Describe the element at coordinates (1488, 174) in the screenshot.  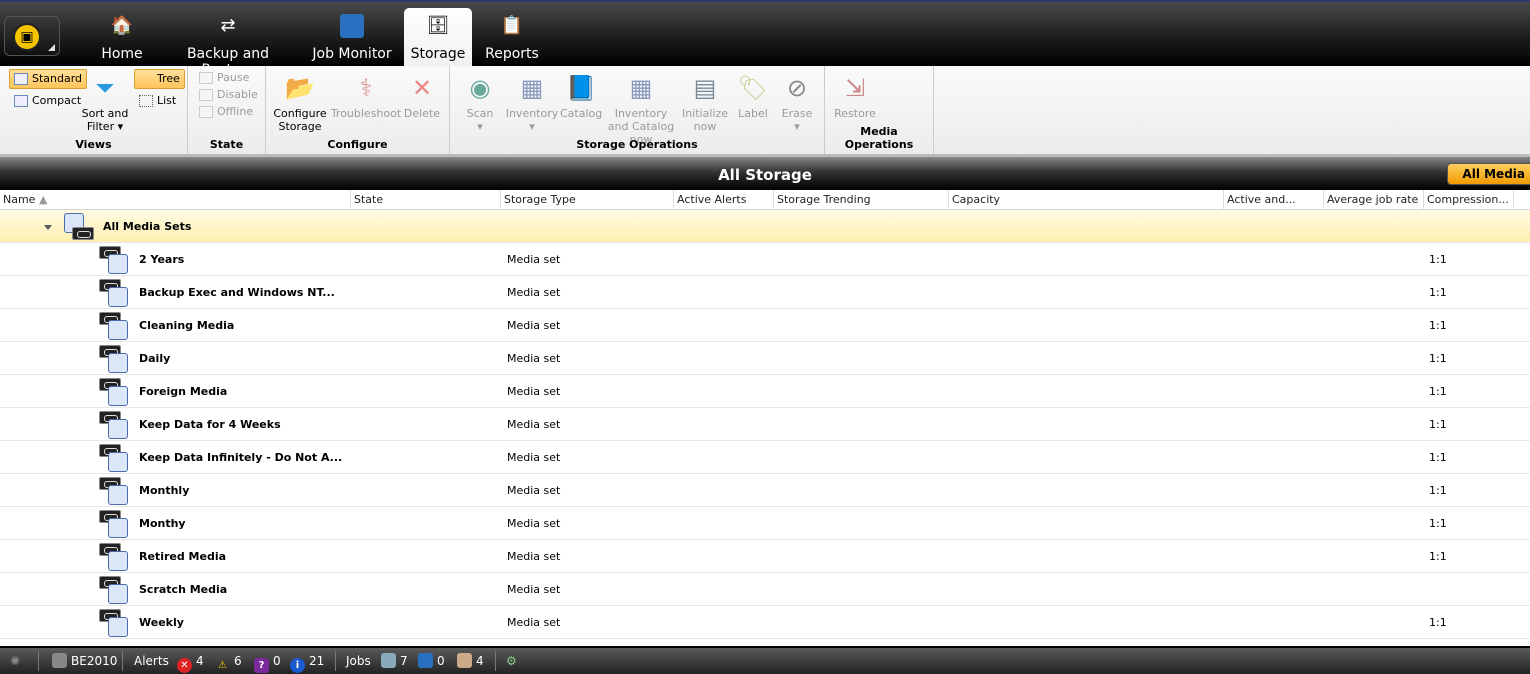
I see `all-media-button: All Media` at that location.